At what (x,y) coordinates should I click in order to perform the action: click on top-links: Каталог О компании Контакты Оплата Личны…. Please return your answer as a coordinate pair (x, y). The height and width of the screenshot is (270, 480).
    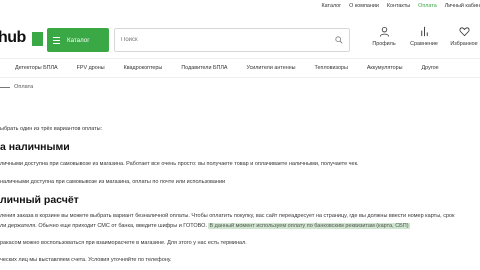
    Looking at the image, I should click on (401, 6).